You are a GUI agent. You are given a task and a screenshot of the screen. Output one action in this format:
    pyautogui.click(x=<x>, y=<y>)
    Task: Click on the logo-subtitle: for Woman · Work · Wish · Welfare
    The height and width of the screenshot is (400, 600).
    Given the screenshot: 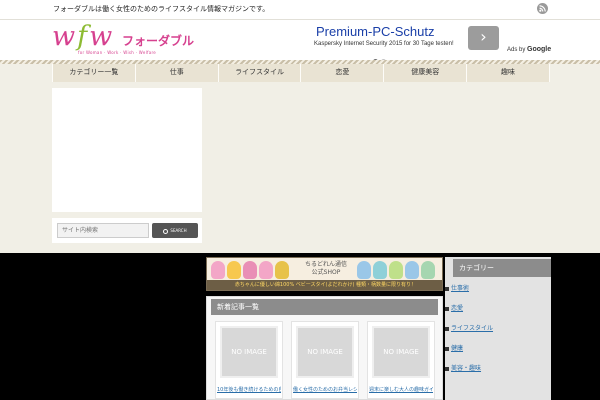 What is the action you would take?
    pyautogui.click(x=117, y=52)
    